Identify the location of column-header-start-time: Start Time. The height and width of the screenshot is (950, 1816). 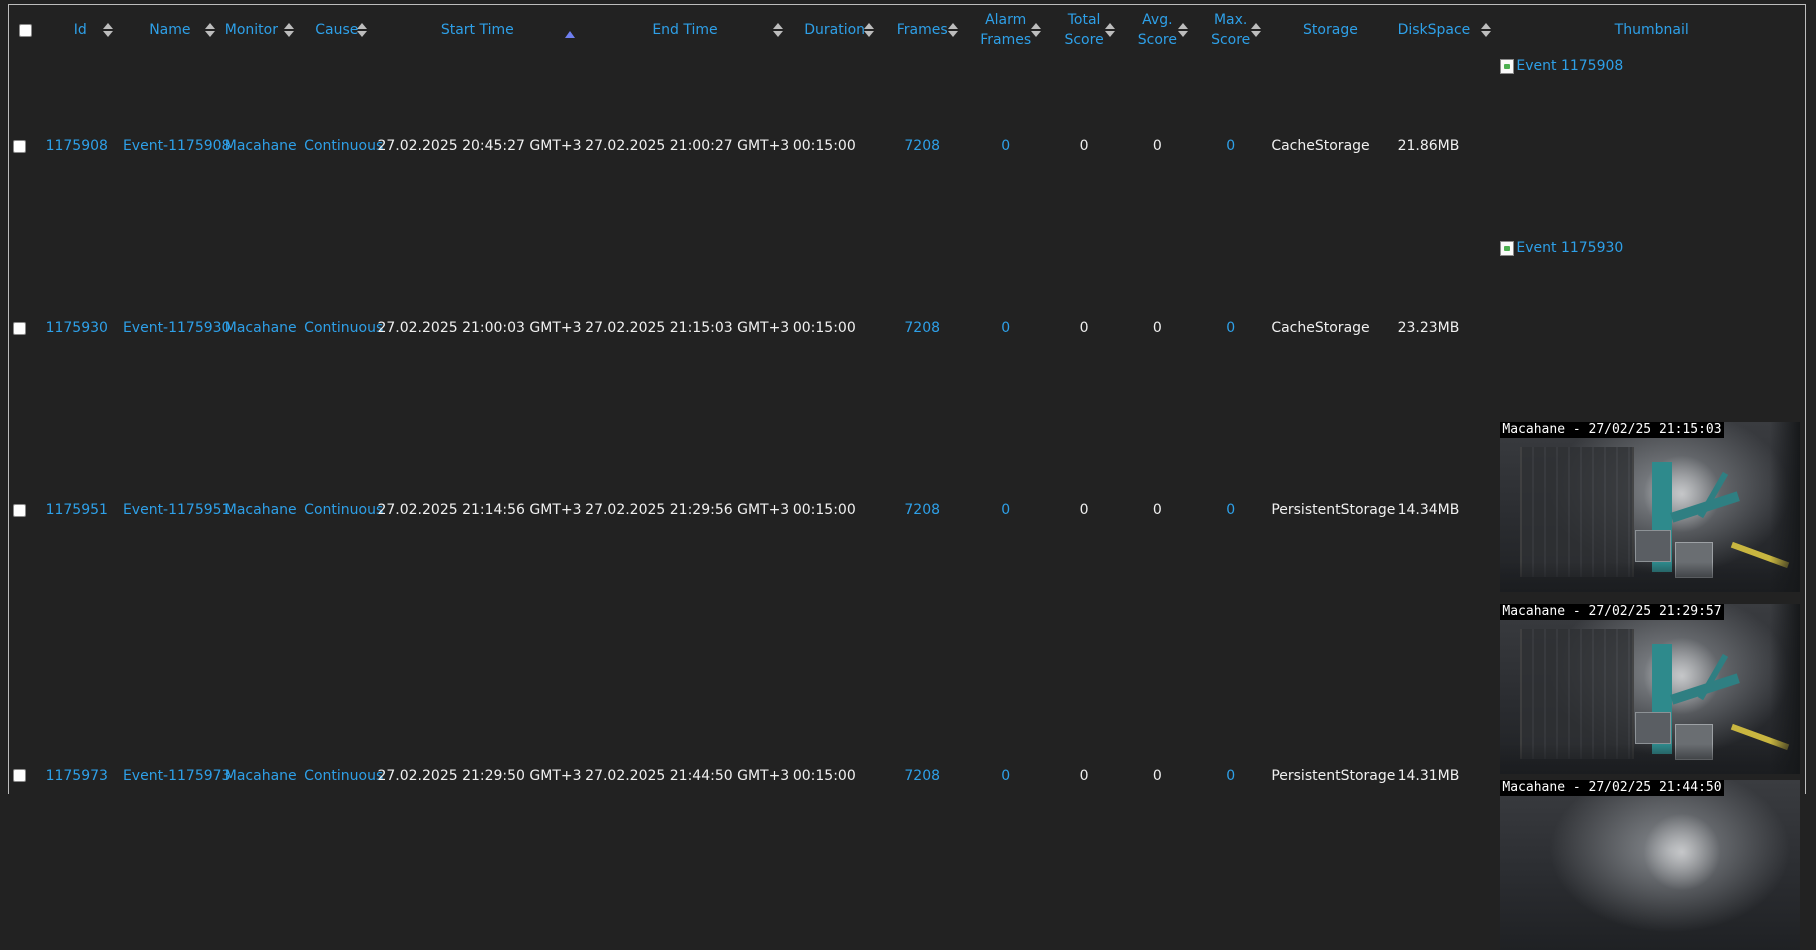
(477, 30).